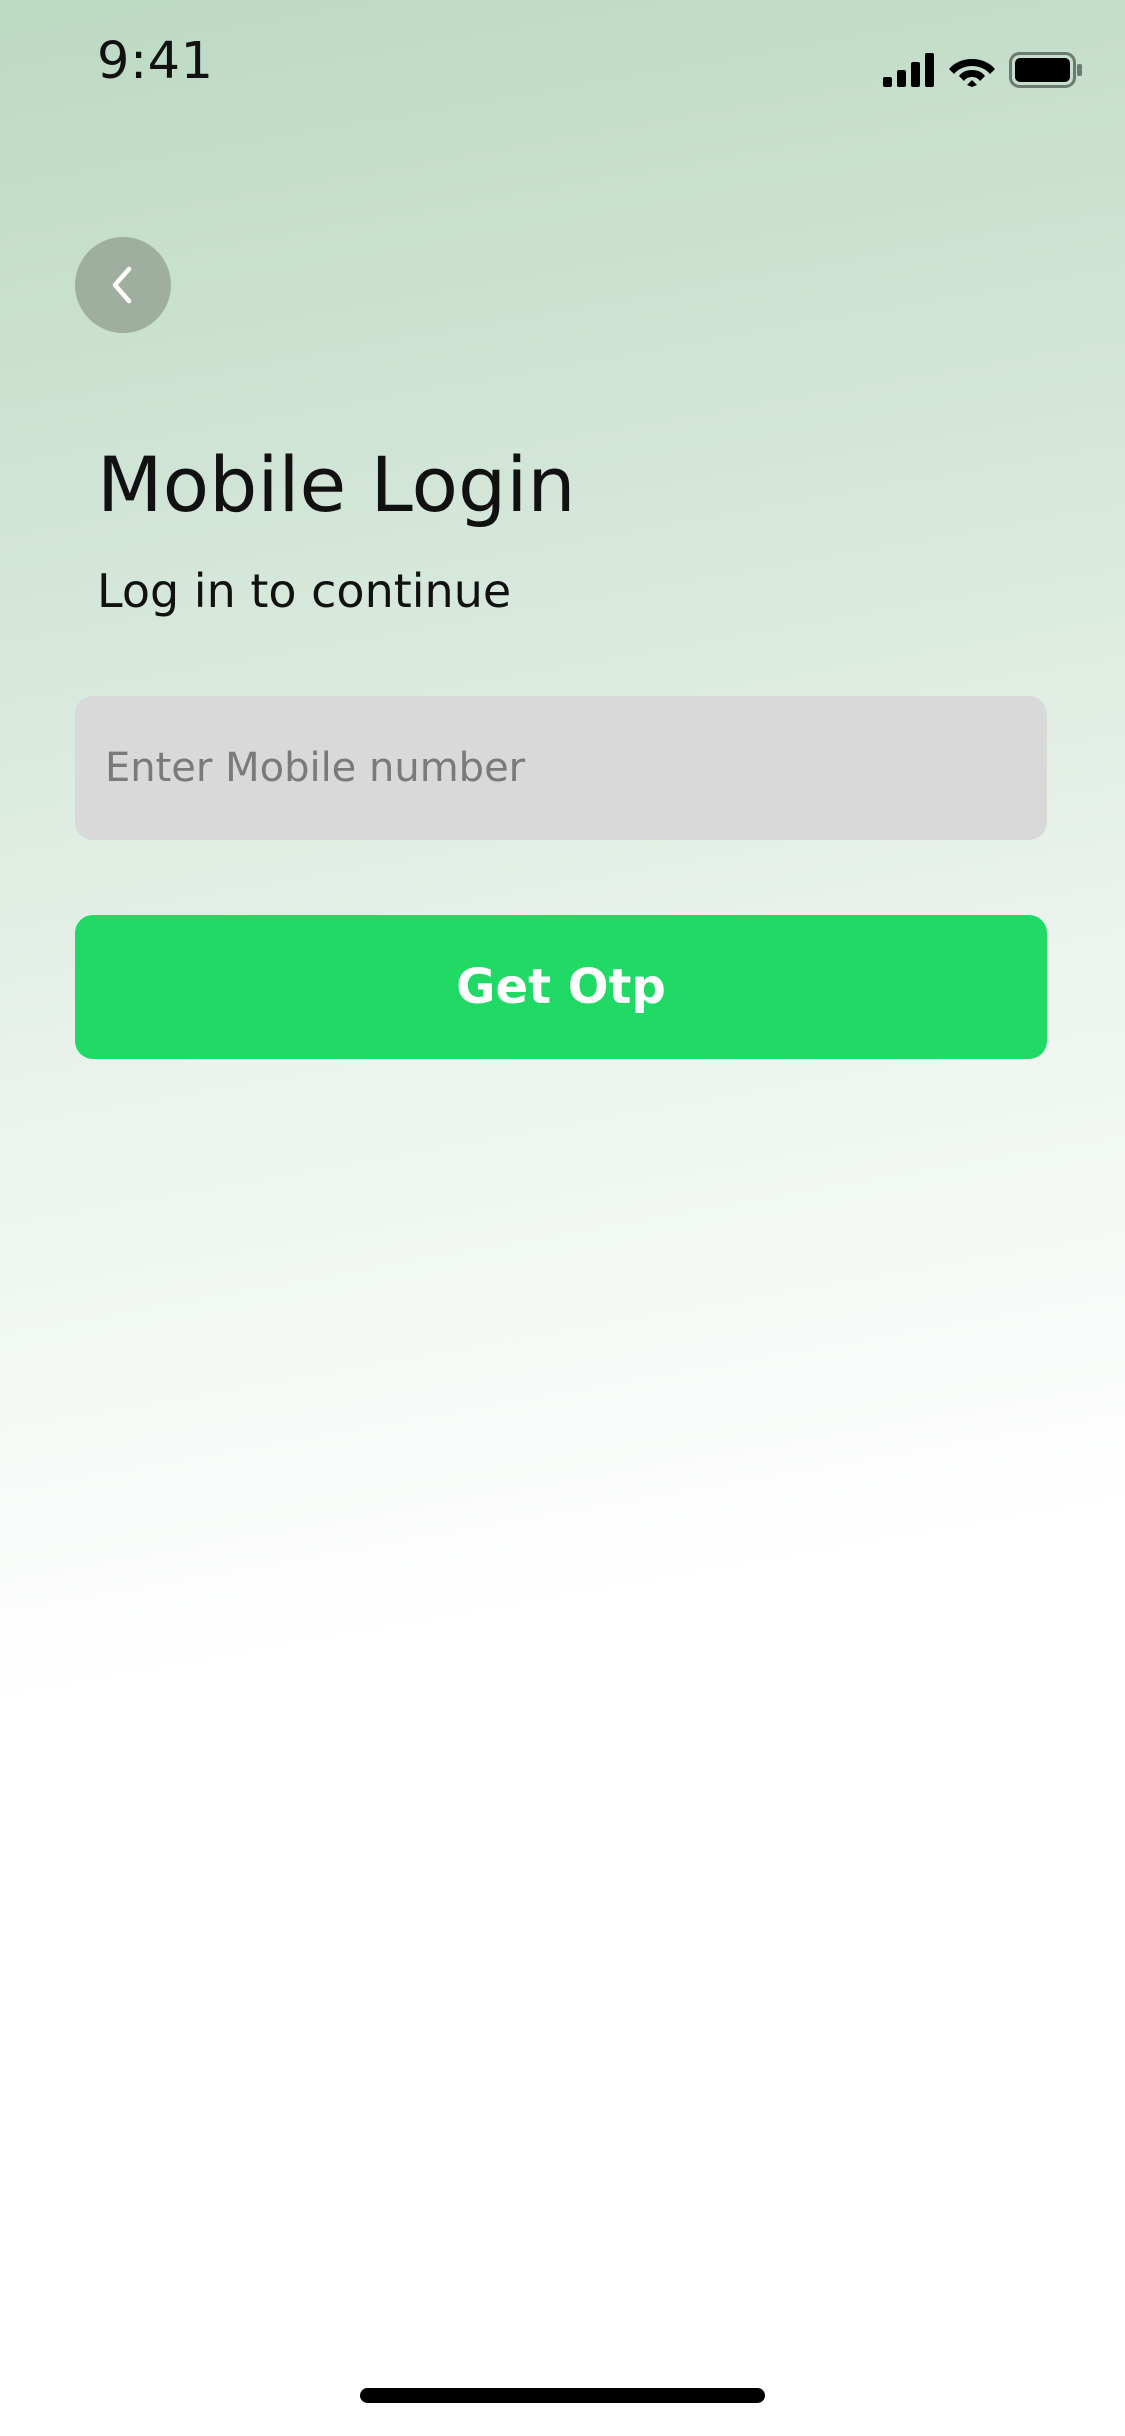 Image resolution: width=1125 pixels, height=2436 pixels. I want to click on status-icons, so click(983, 70).